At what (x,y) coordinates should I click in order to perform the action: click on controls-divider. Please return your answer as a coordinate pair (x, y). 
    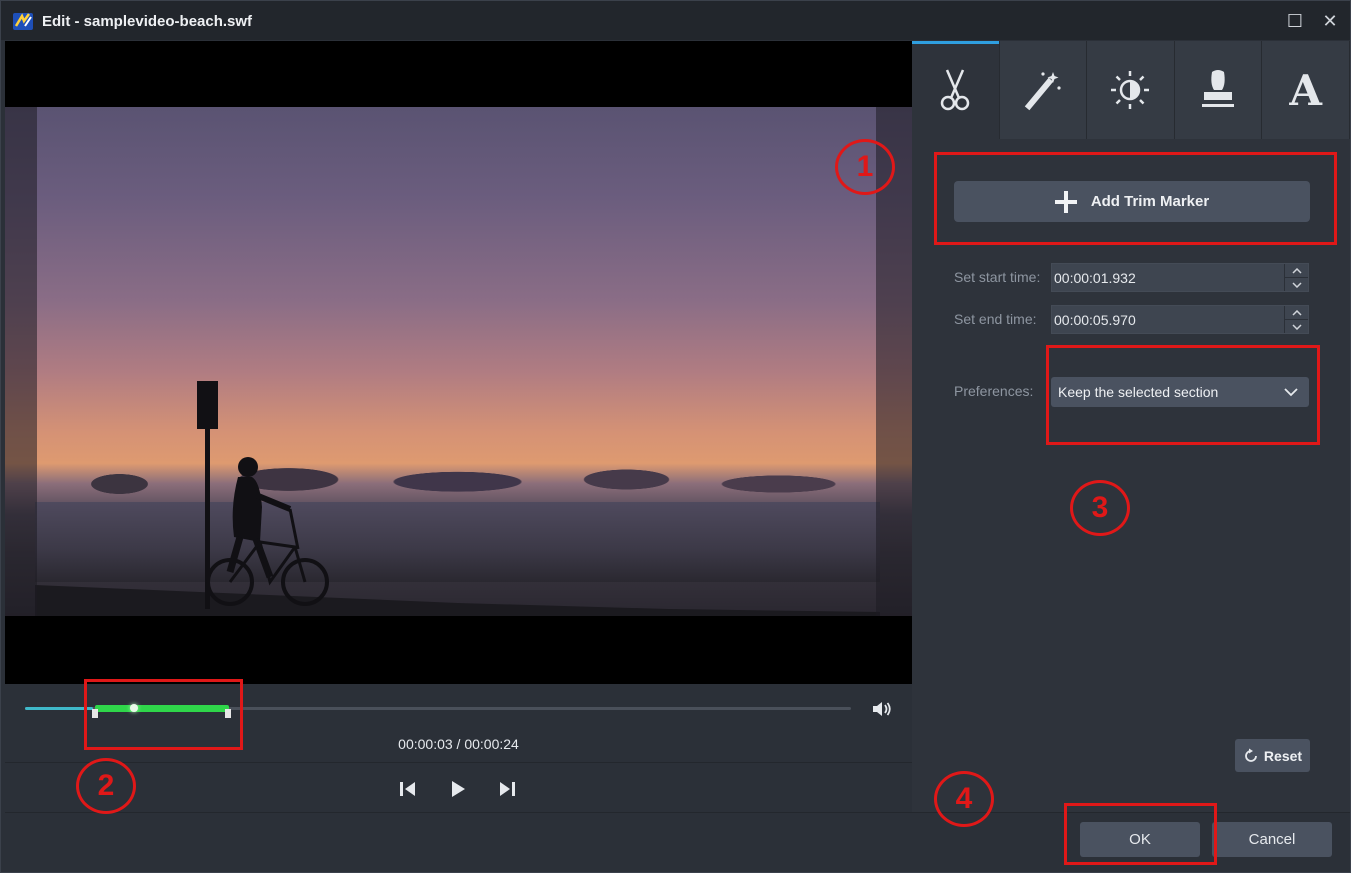
    Looking at the image, I should click on (458, 762).